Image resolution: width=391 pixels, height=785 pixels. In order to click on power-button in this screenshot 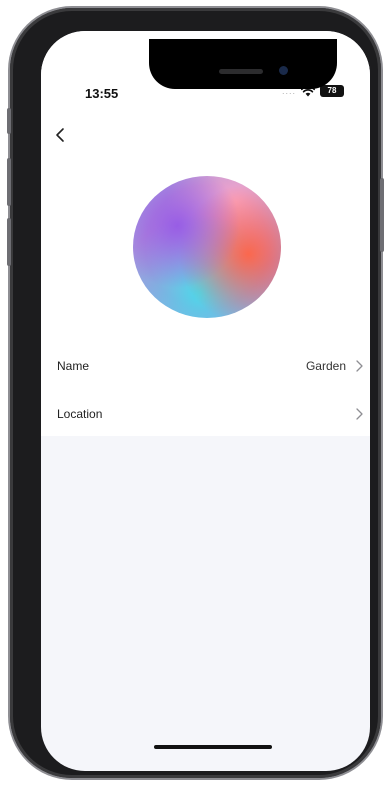, I will do `click(382, 215)`.